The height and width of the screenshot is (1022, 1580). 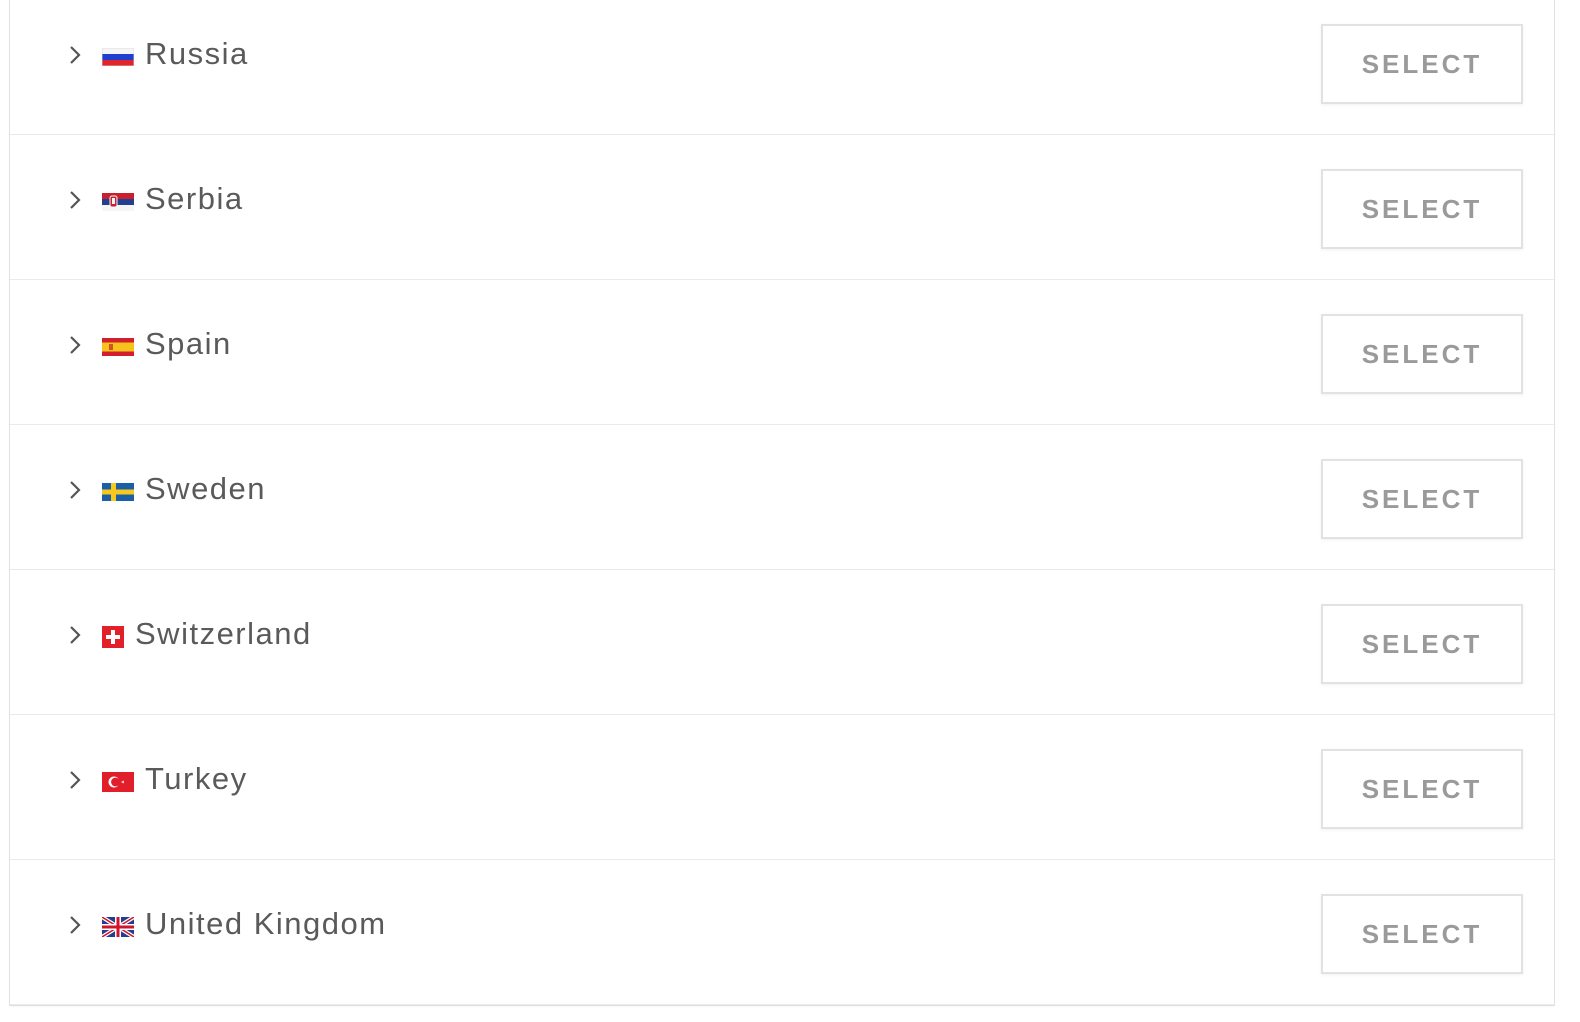 What do you see at coordinates (194, 198) in the screenshot?
I see `country-name: Serbia` at bounding box center [194, 198].